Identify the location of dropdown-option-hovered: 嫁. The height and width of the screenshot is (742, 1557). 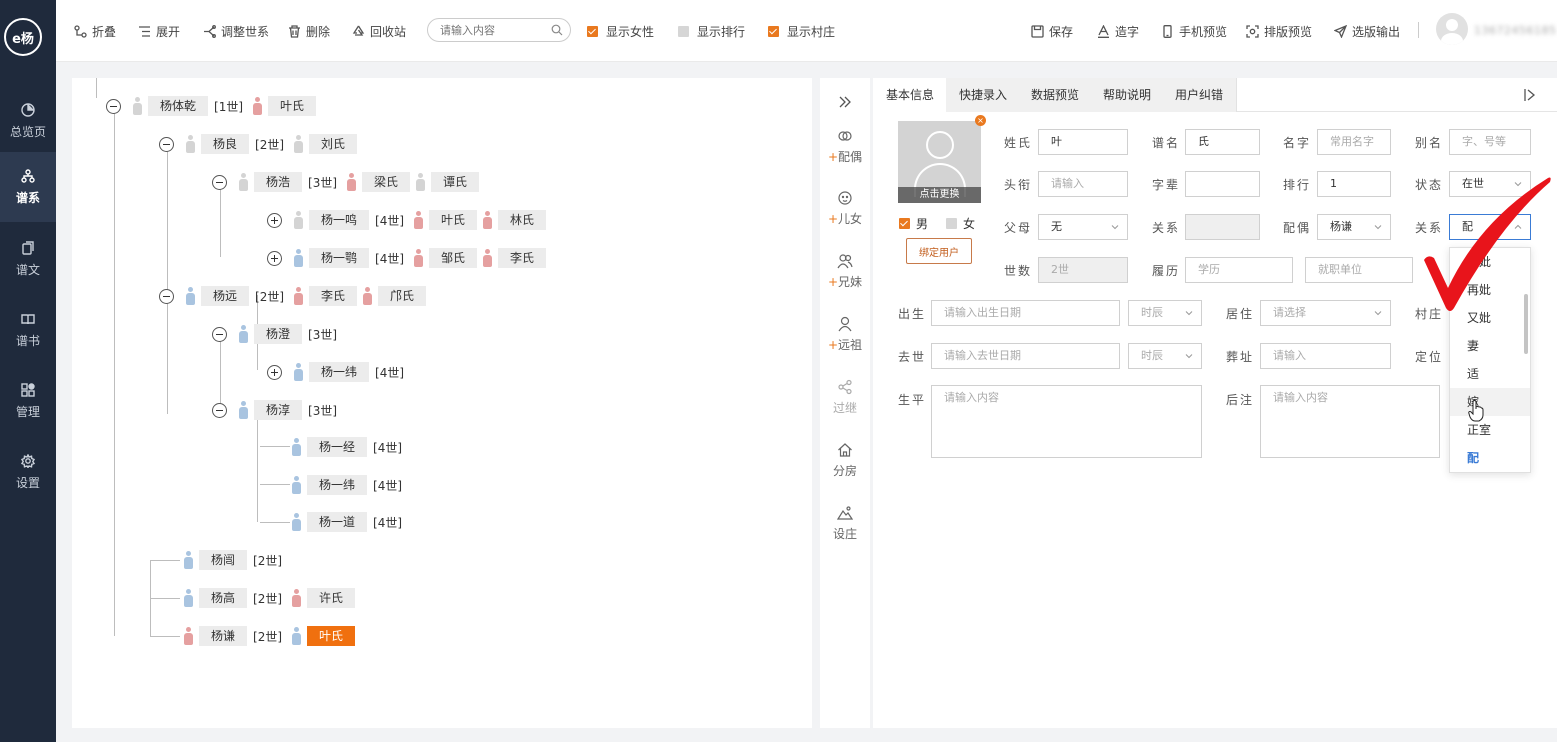
(1490, 402).